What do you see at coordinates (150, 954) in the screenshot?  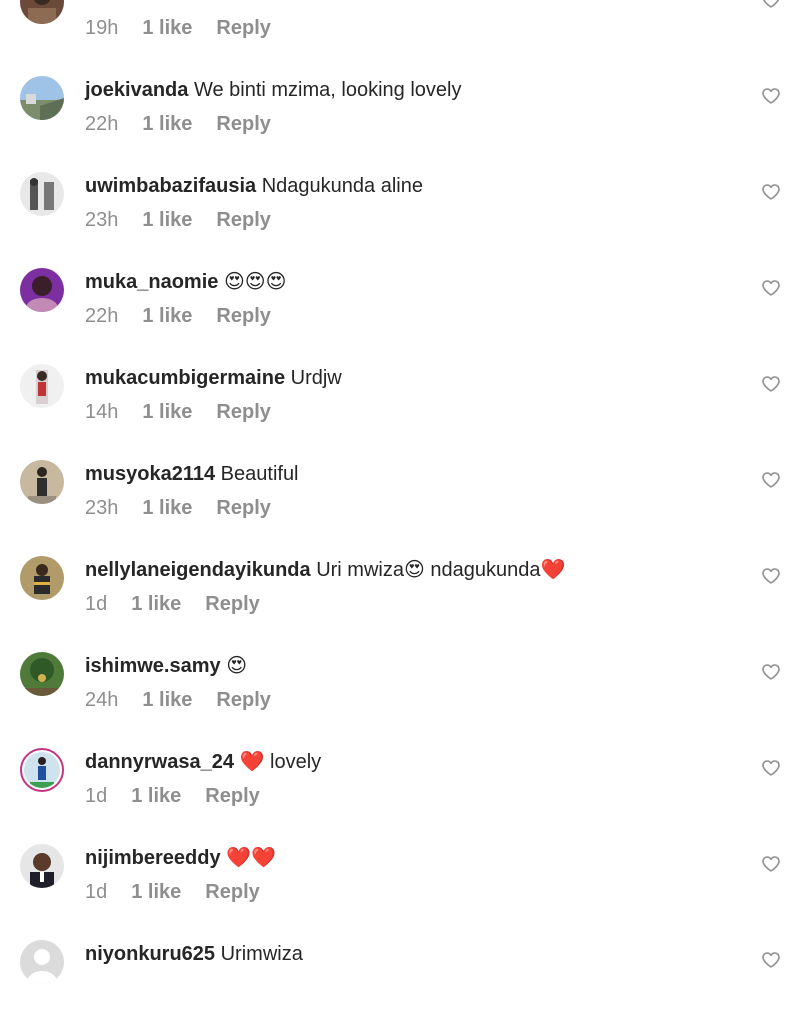 I see `comment-username: niyonkuru625` at bounding box center [150, 954].